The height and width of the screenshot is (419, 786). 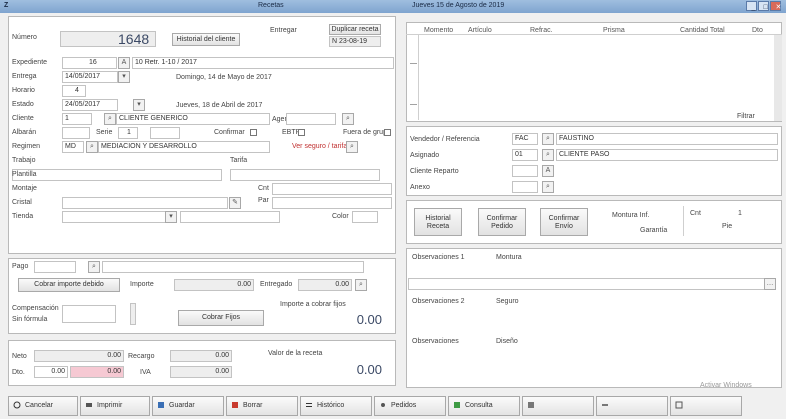 What do you see at coordinates (438, 222) in the screenshot?
I see `historial-receta-button: Historial Receta` at bounding box center [438, 222].